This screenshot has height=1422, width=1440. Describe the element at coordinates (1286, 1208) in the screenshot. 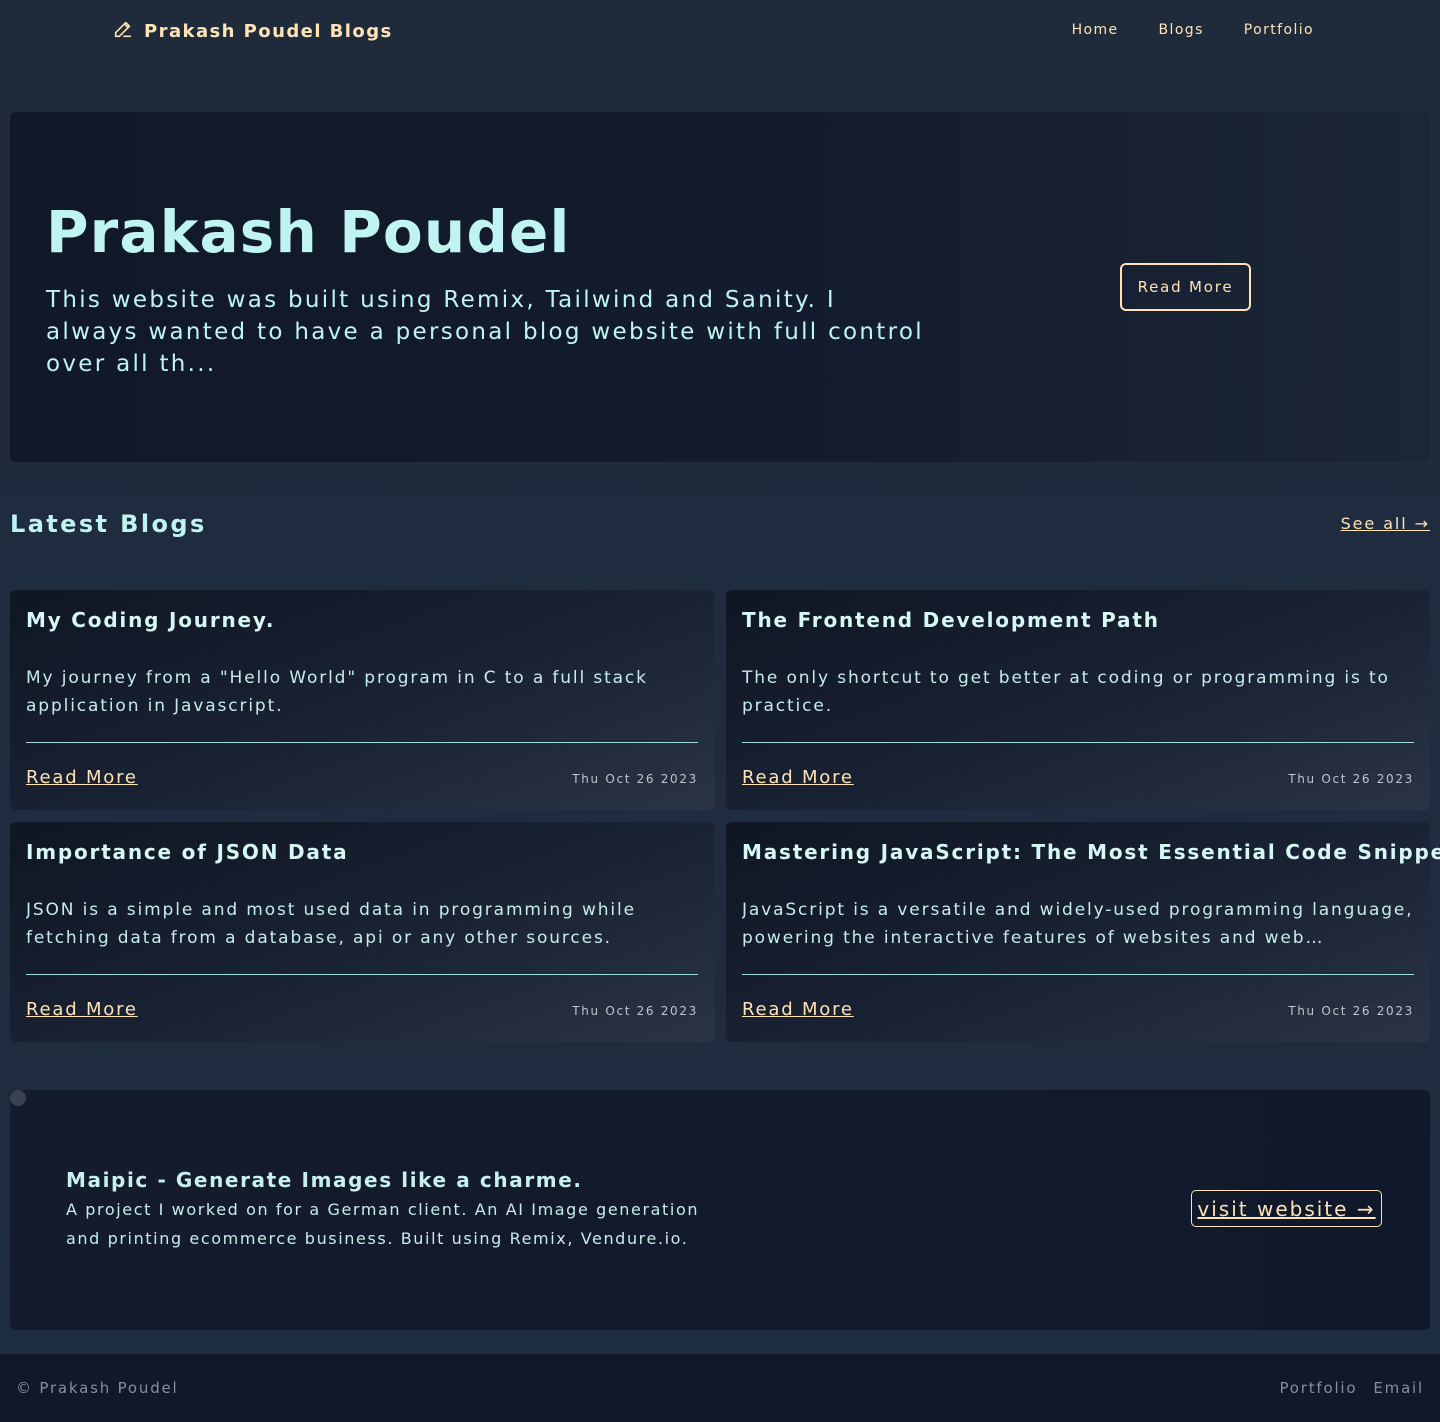

I see `visit-website-button: visit website →` at that location.